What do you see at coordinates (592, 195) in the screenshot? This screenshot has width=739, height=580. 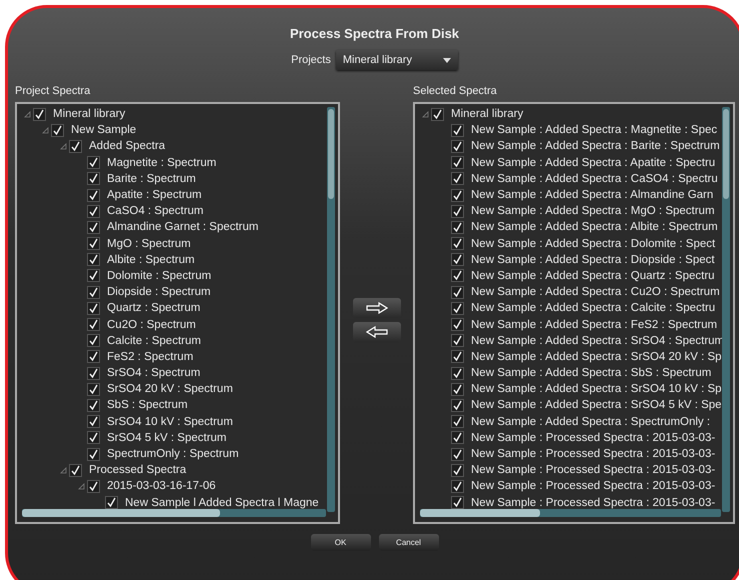 I see `tree-item: New Sample : Added Spectra : Almandine Garn` at bounding box center [592, 195].